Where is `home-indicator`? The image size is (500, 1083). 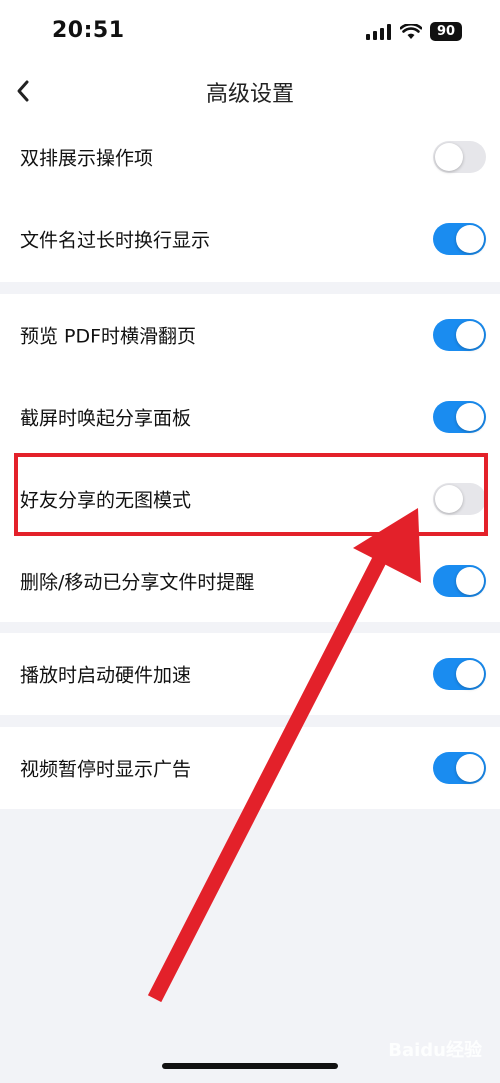
home-indicator is located at coordinates (250, 1066).